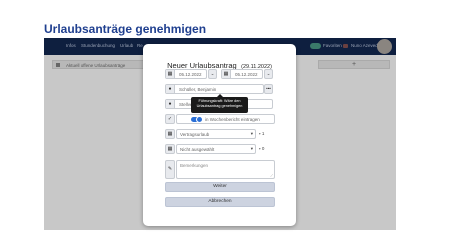 The width and height of the screenshot is (449, 250). I want to click on date-to-field: ▦ 05.12.2022, so click(242, 74).